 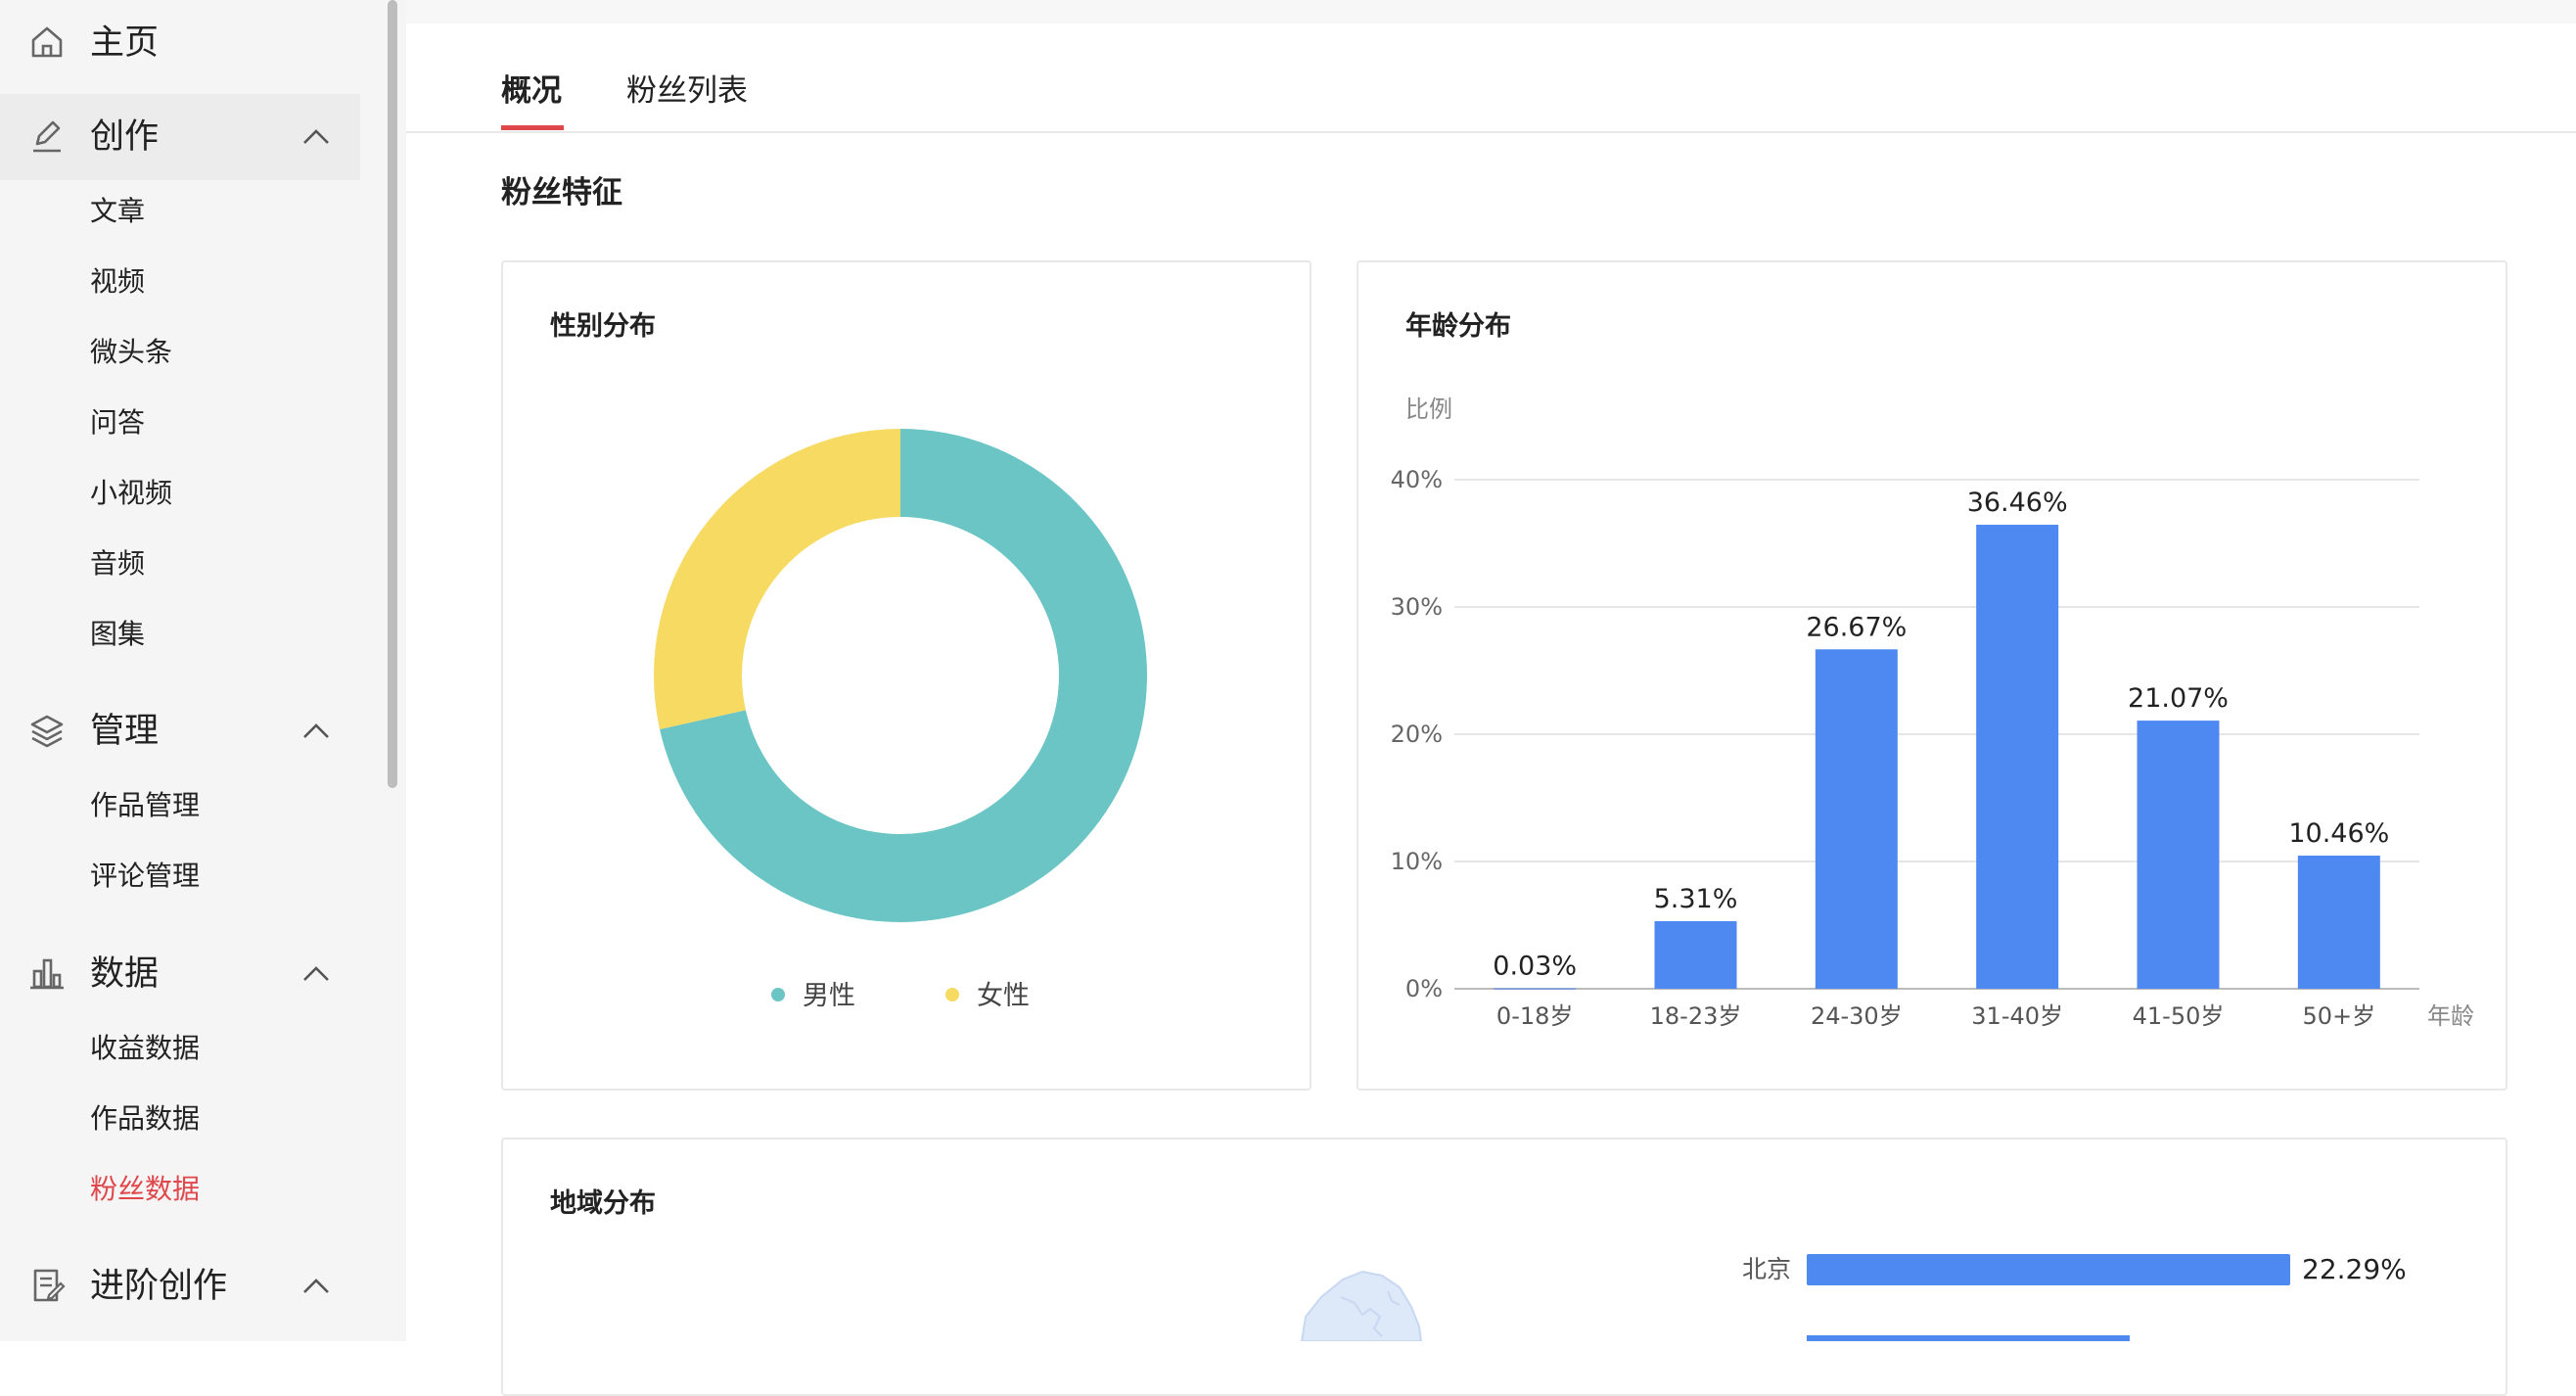 What do you see at coordinates (2017, 503) in the screenshot?
I see `bar-value-label: 36.46%` at bounding box center [2017, 503].